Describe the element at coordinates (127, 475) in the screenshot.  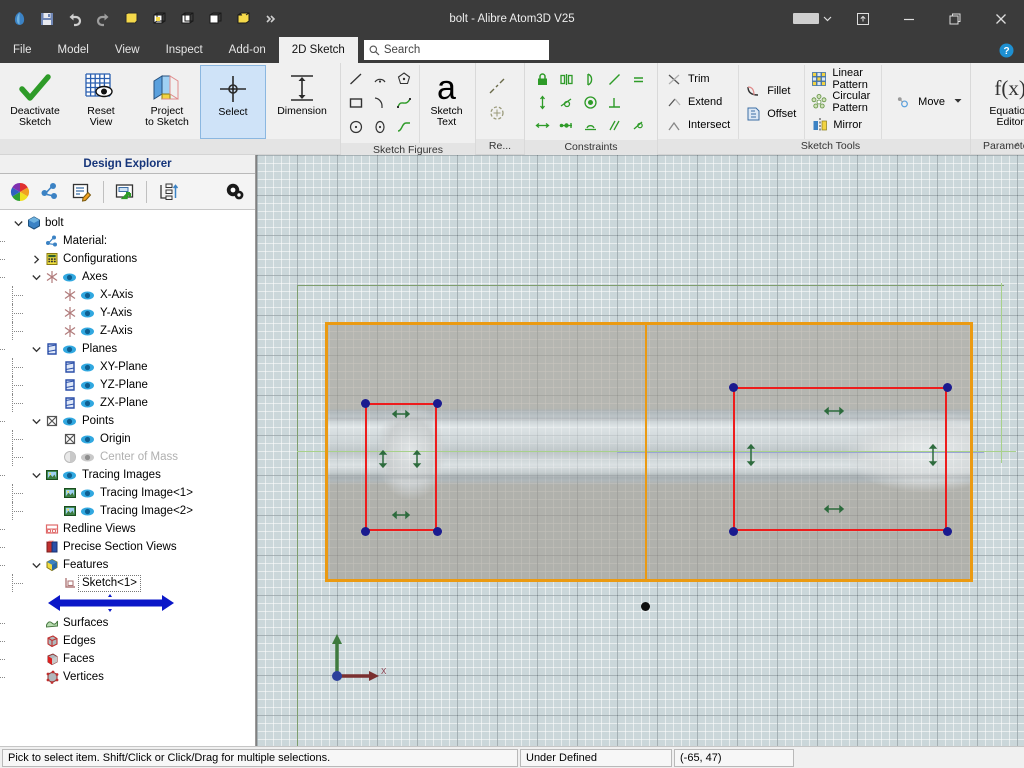
I see `tree-item-tracing-images: Tracing Images` at that location.